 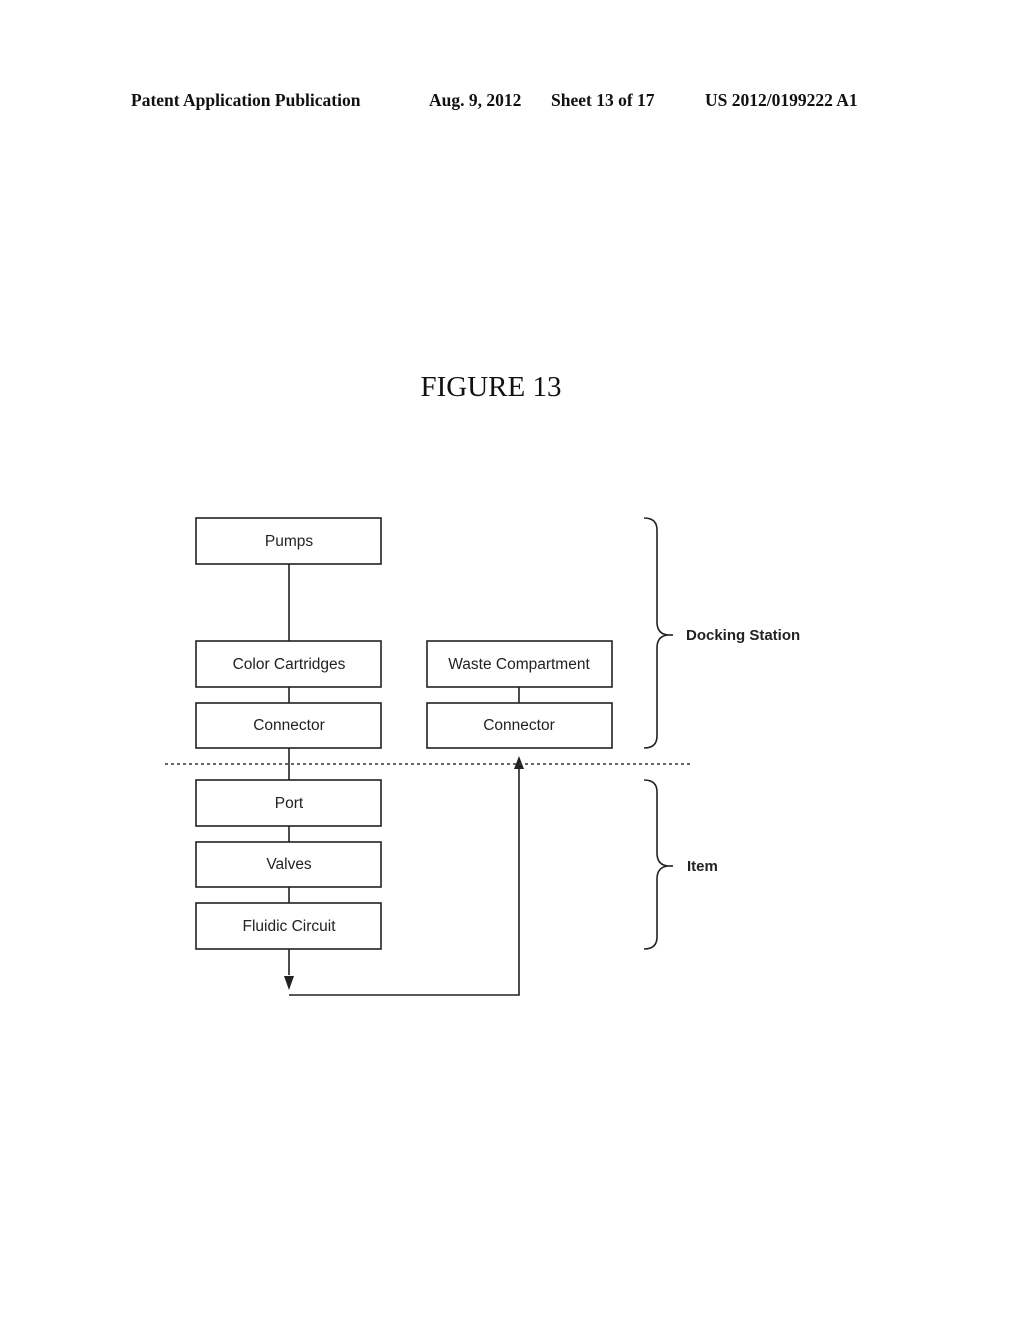 What do you see at coordinates (743, 635) in the screenshot?
I see `label-docking-station: Docking Station` at bounding box center [743, 635].